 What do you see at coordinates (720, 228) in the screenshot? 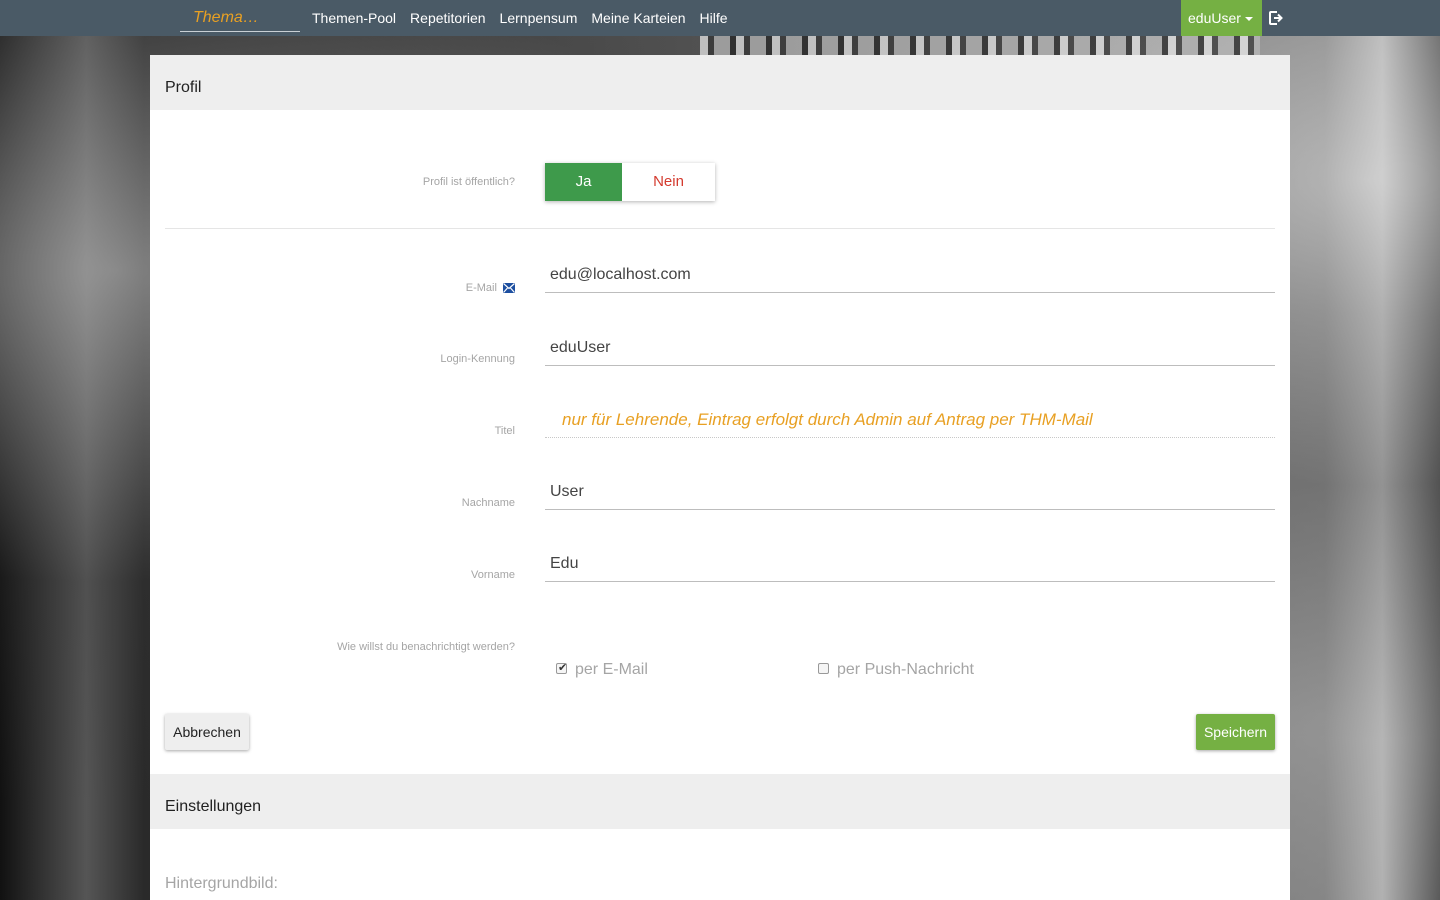
I see `divider` at bounding box center [720, 228].